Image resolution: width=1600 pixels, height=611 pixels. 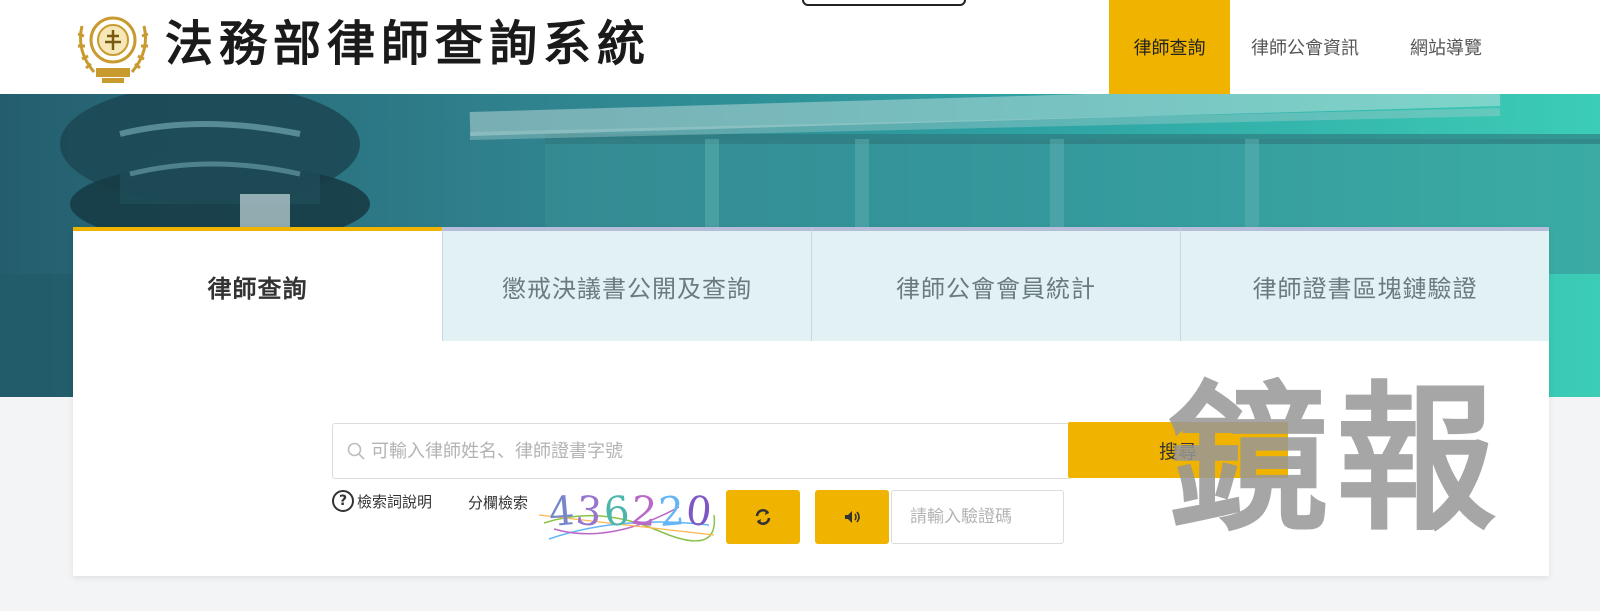 What do you see at coordinates (1336, 459) in the screenshot?
I see `watermark-text: 鏡報` at bounding box center [1336, 459].